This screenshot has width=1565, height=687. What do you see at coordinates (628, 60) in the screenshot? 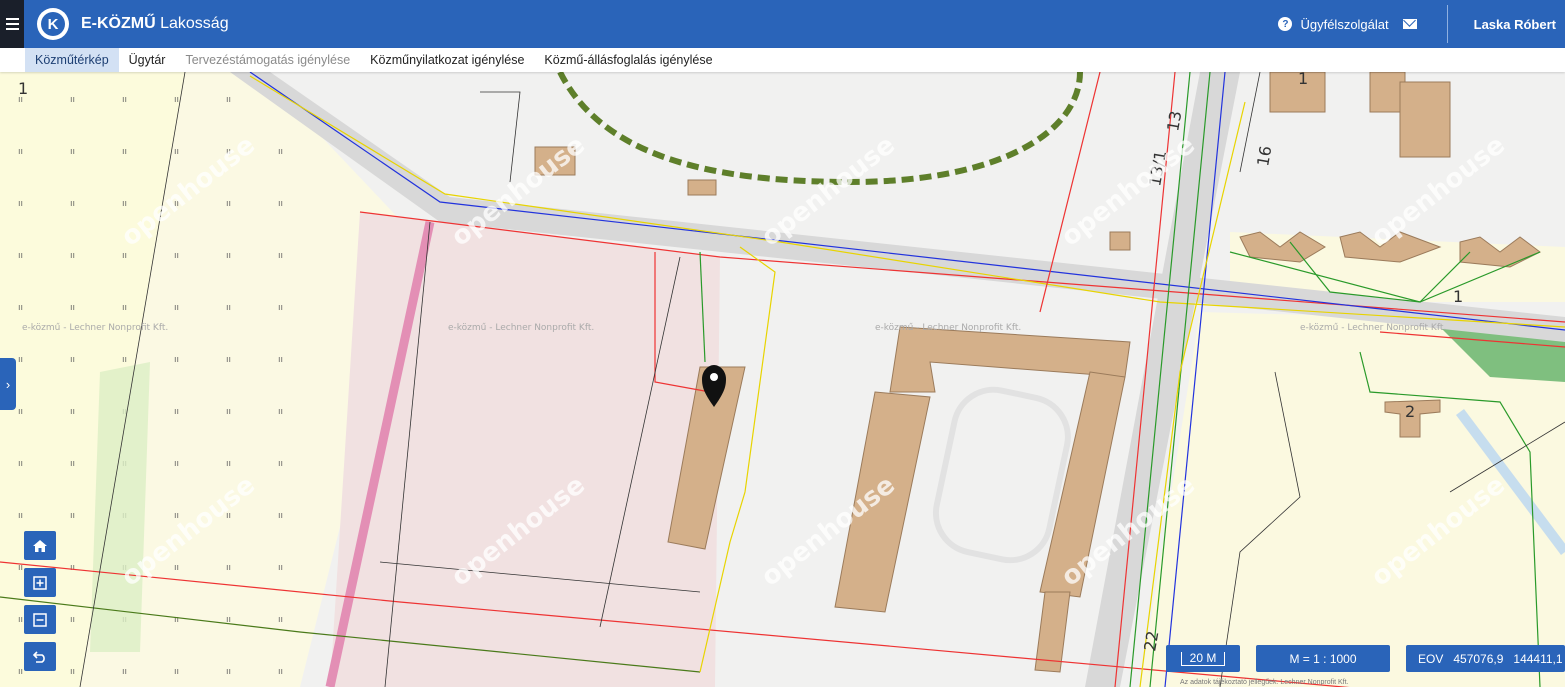
I see `tab-kozmu-allasfoglalas: Közmű-állásfoglalás igénylése` at bounding box center [628, 60].